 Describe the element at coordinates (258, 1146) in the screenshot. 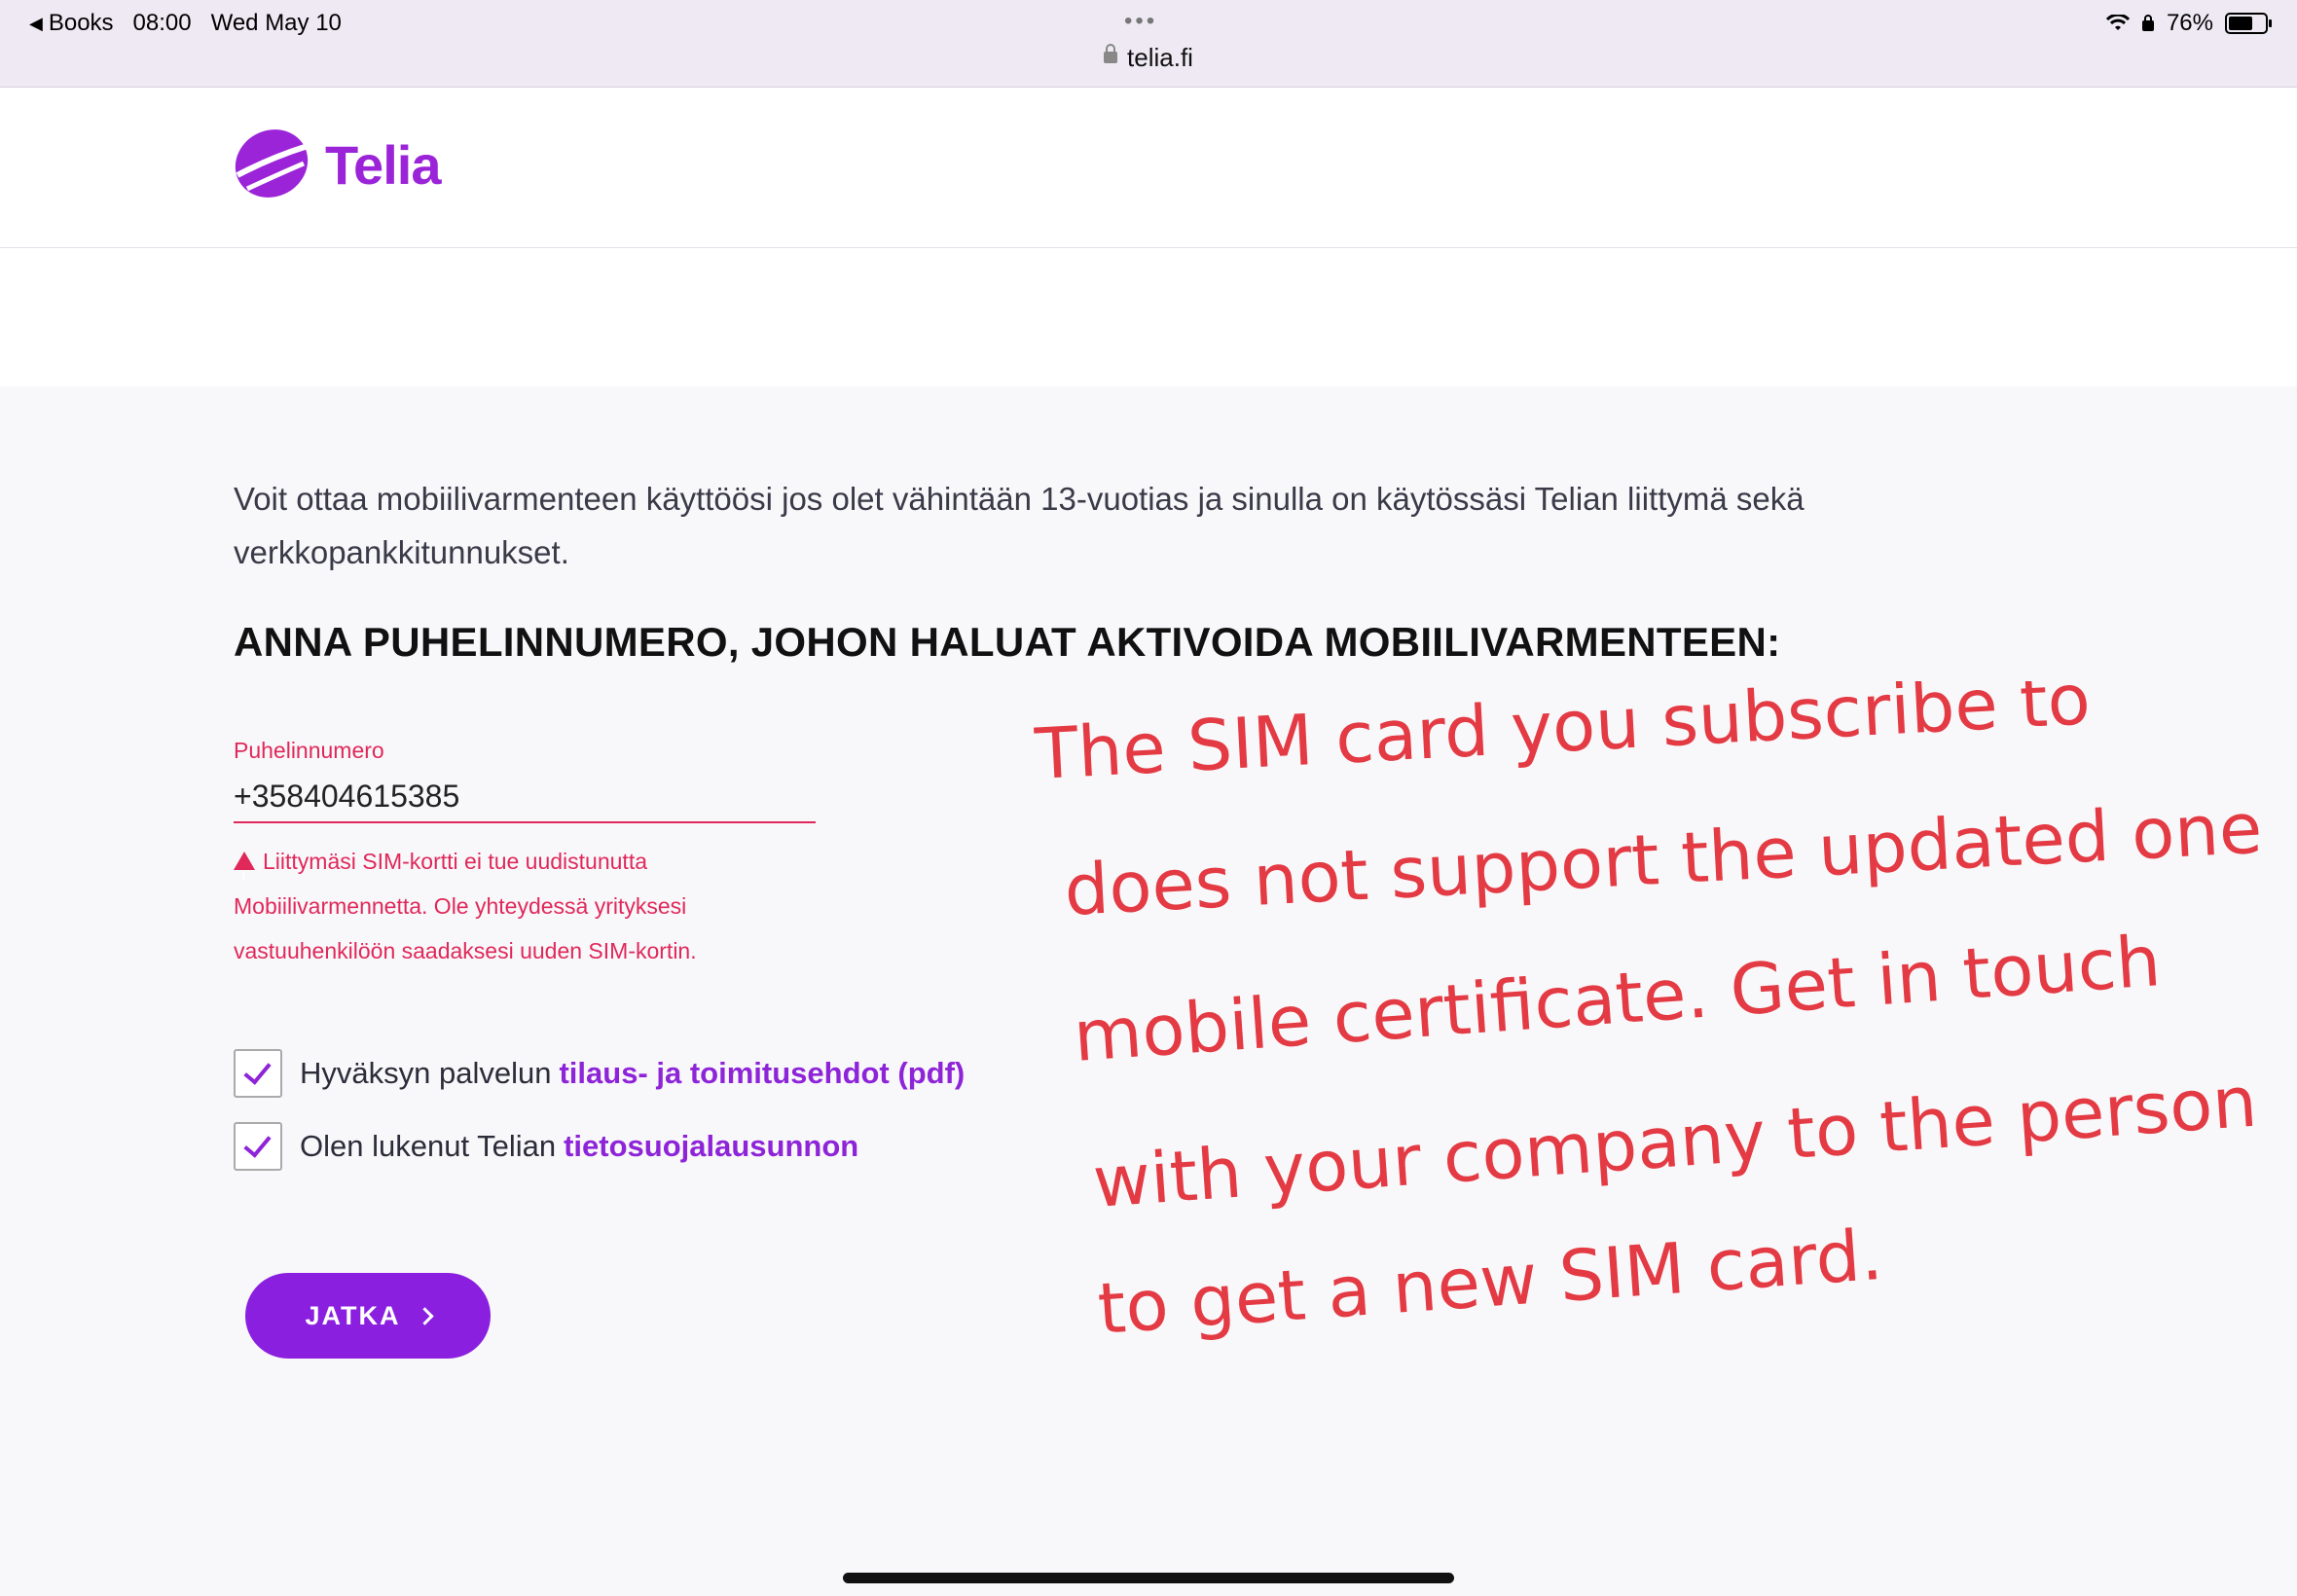

I see `privacy-checkbox` at that location.